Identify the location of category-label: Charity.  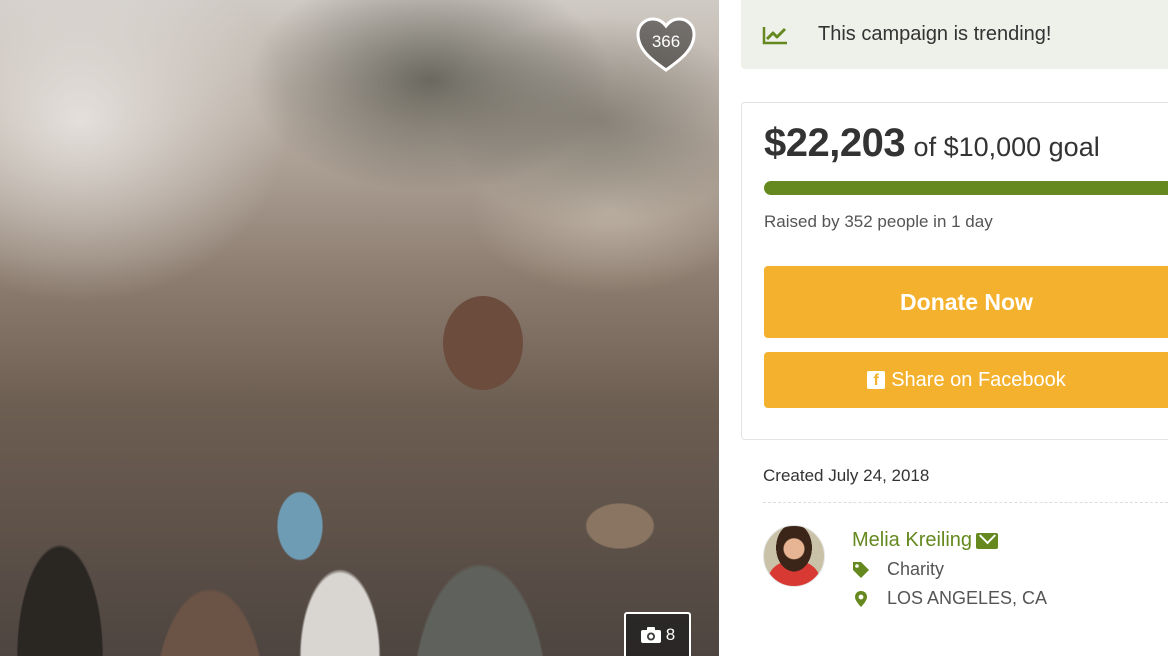
(916, 569).